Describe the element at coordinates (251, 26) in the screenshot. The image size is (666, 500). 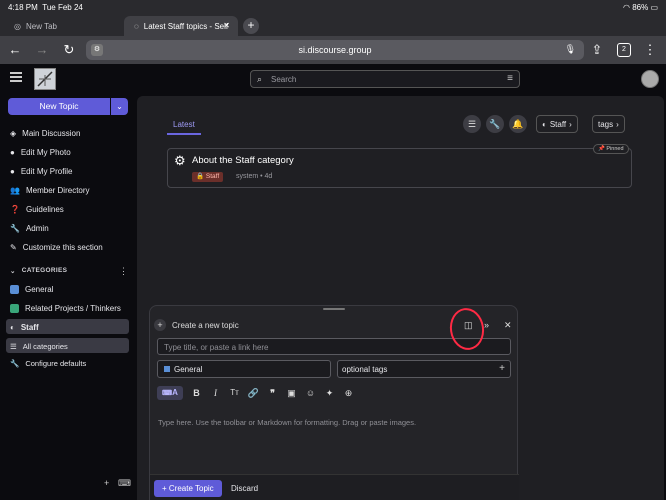
I see `new-tab-button: +` at that location.